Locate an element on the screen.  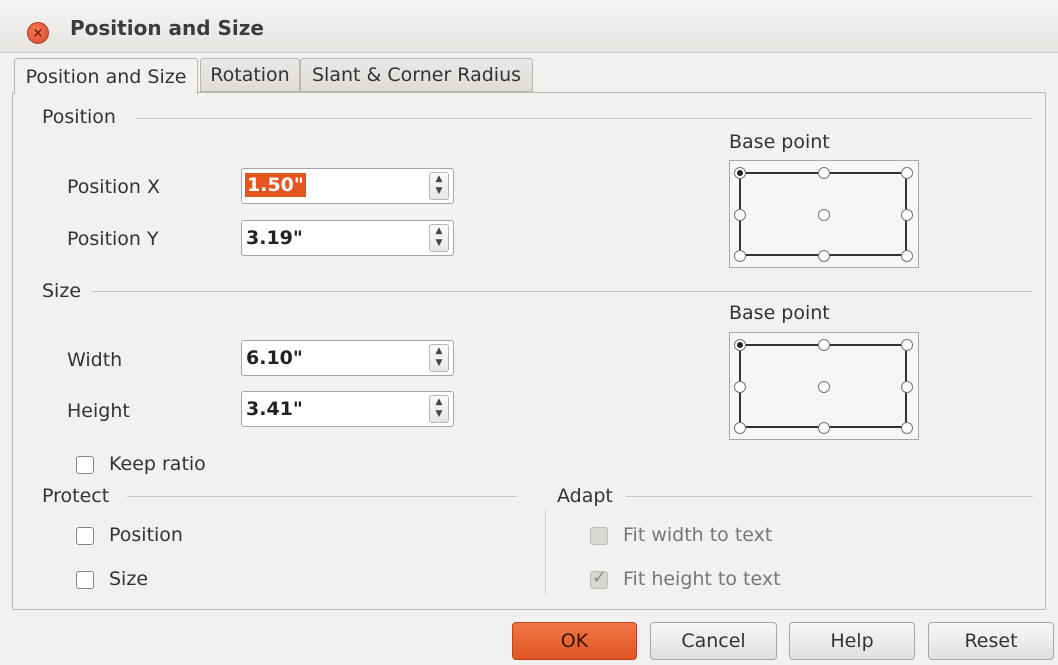
position-separator is located at coordinates (584, 118).